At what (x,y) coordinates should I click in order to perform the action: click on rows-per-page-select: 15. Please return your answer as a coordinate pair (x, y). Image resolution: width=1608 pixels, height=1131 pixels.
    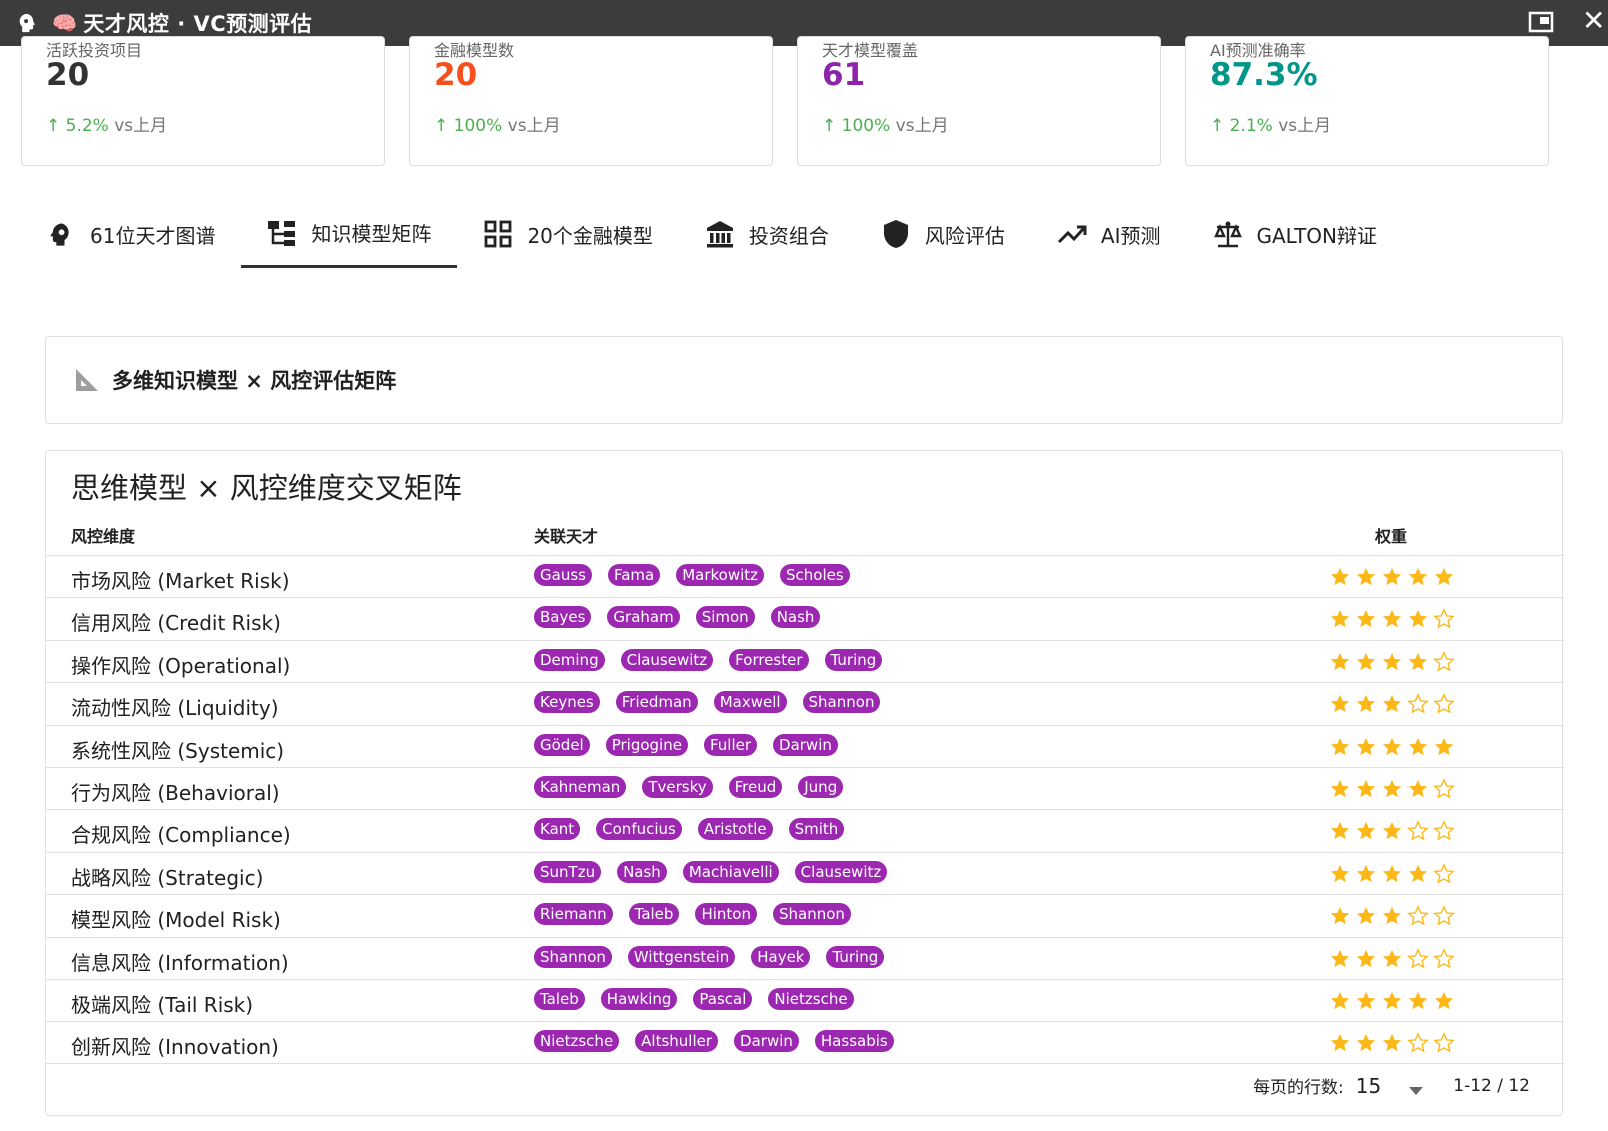
    Looking at the image, I should click on (1368, 1086).